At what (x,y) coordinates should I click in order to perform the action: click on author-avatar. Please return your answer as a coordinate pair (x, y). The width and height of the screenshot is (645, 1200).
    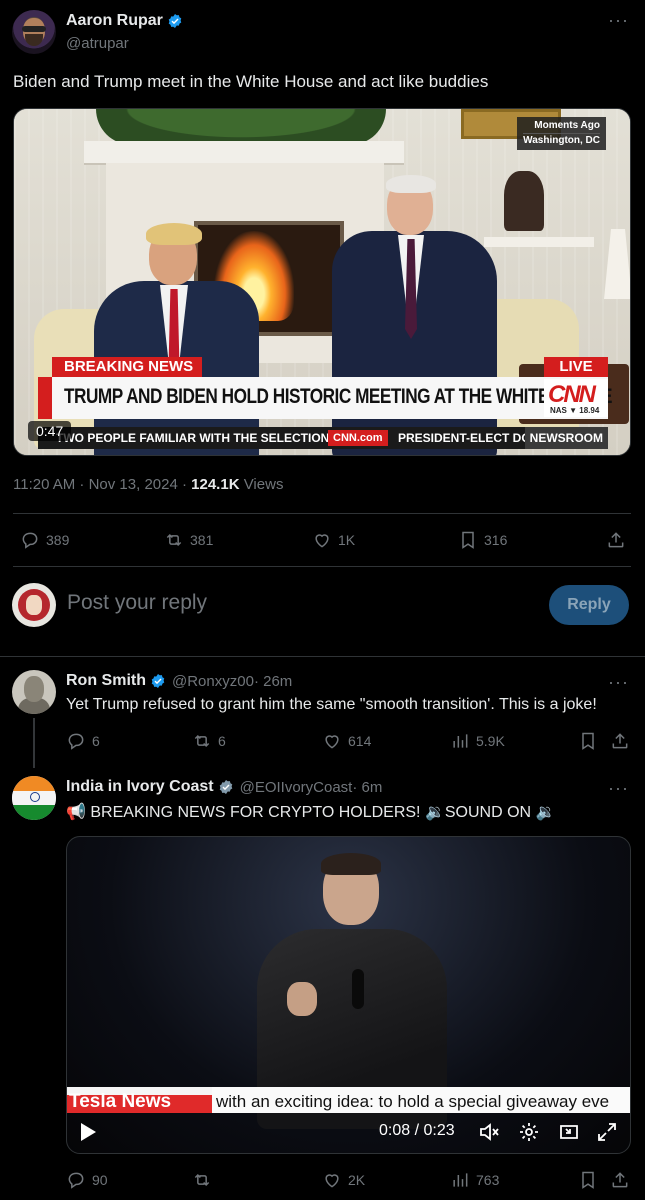
    Looking at the image, I should click on (34, 32).